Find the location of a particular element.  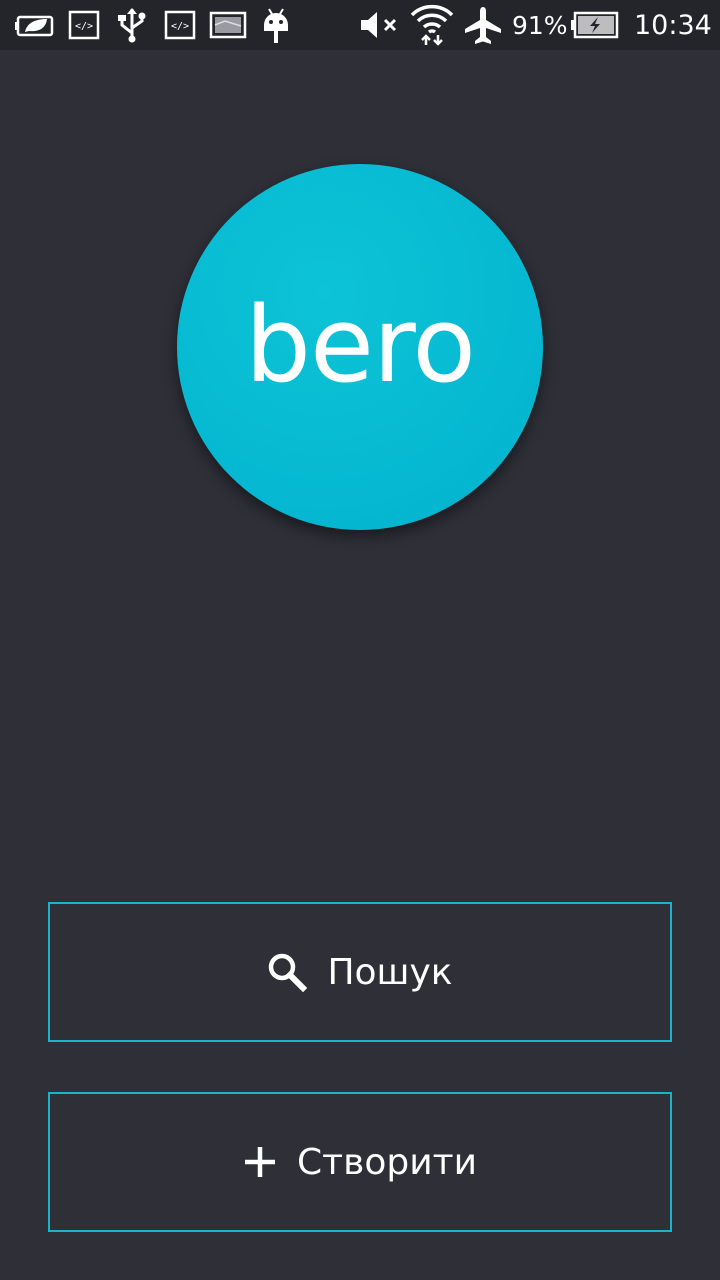

create-button-label: Створити is located at coordinates (387, 1162).